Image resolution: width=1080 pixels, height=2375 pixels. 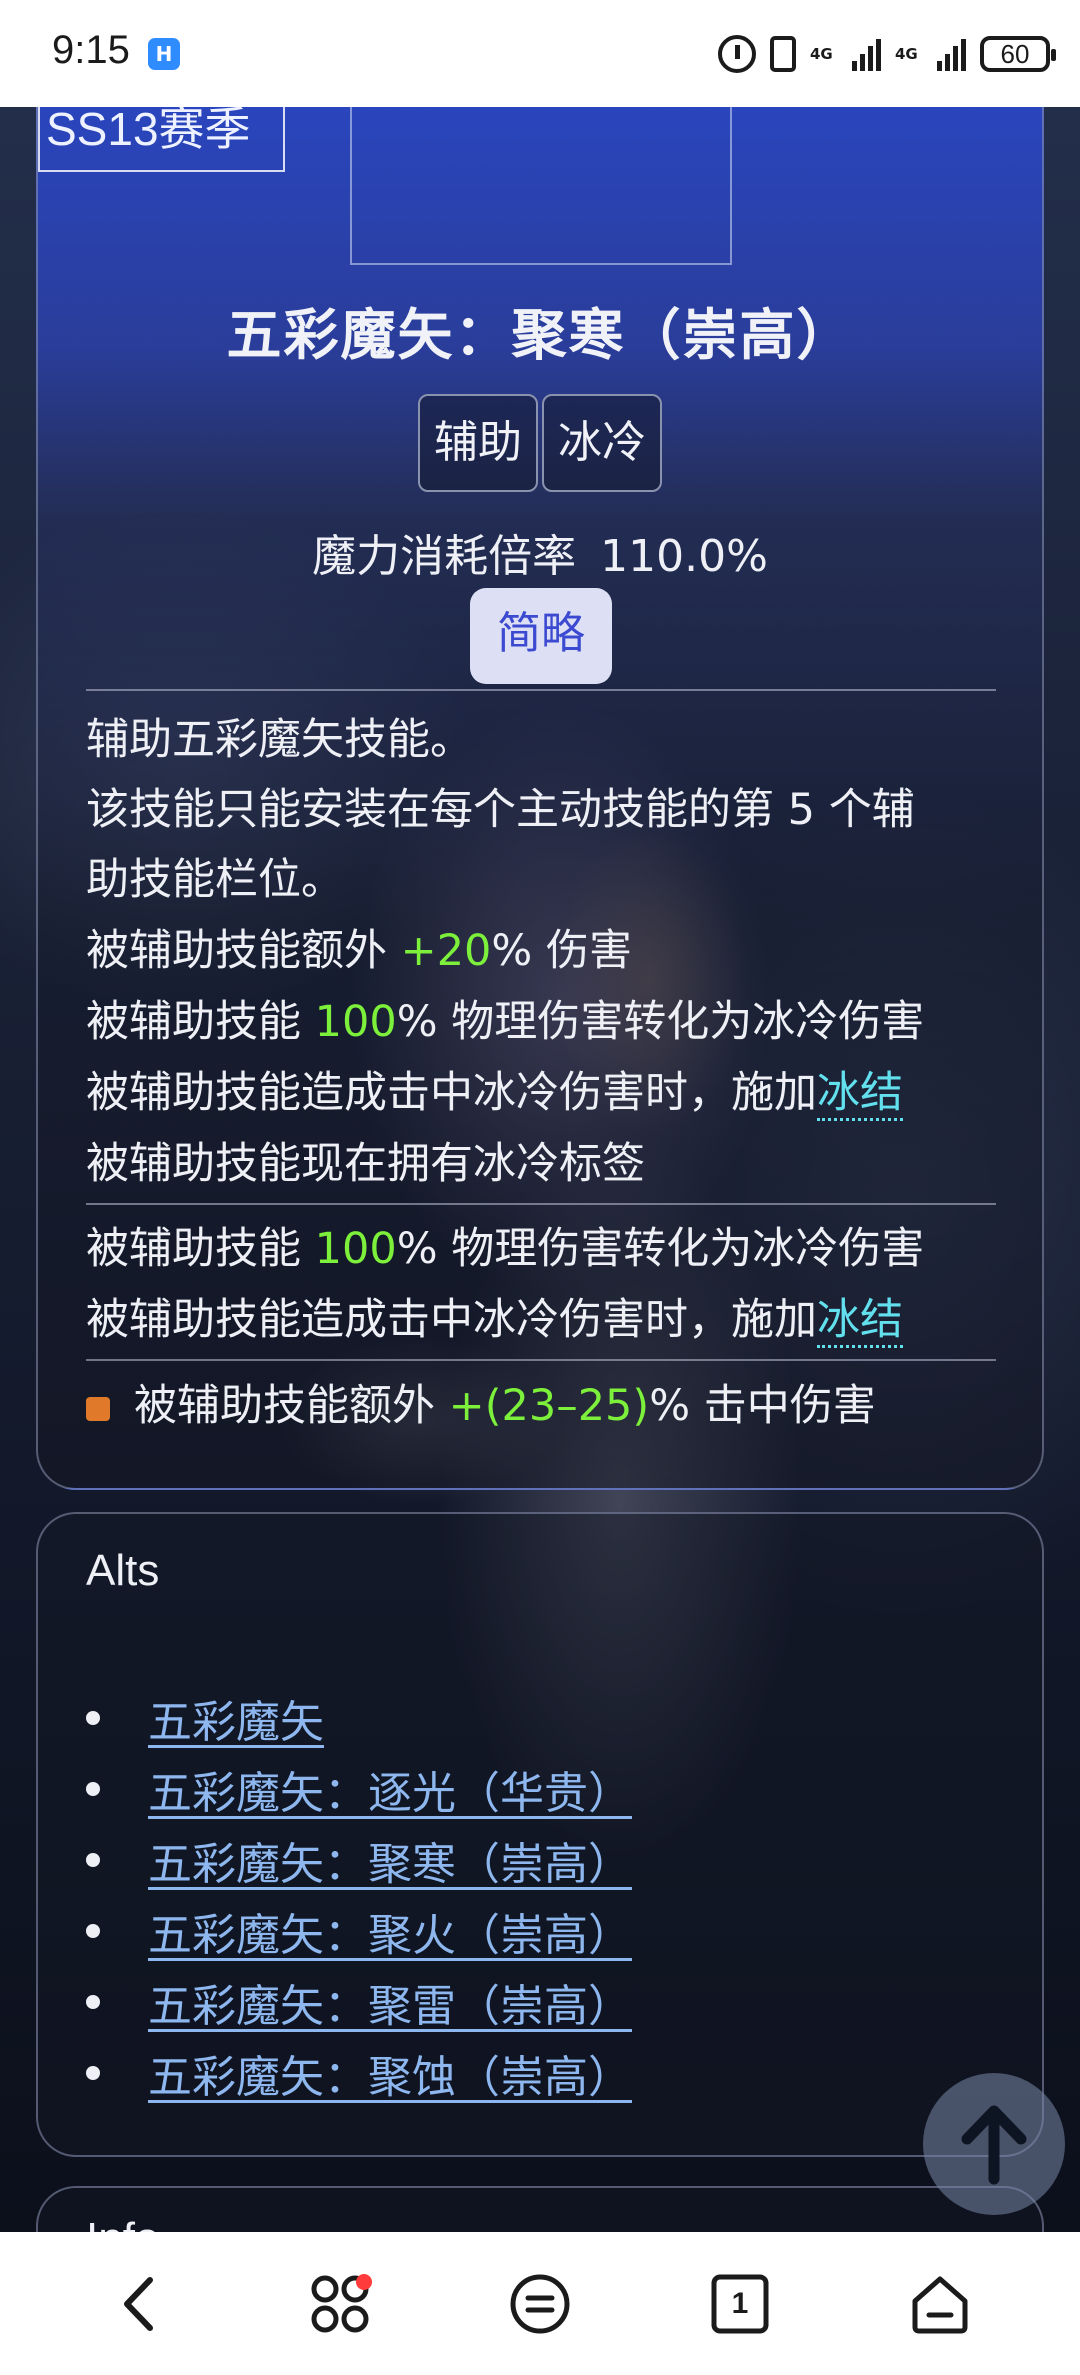 I want to click on skill-tags: 辅助 冰冷, so click(x=540, y=443).